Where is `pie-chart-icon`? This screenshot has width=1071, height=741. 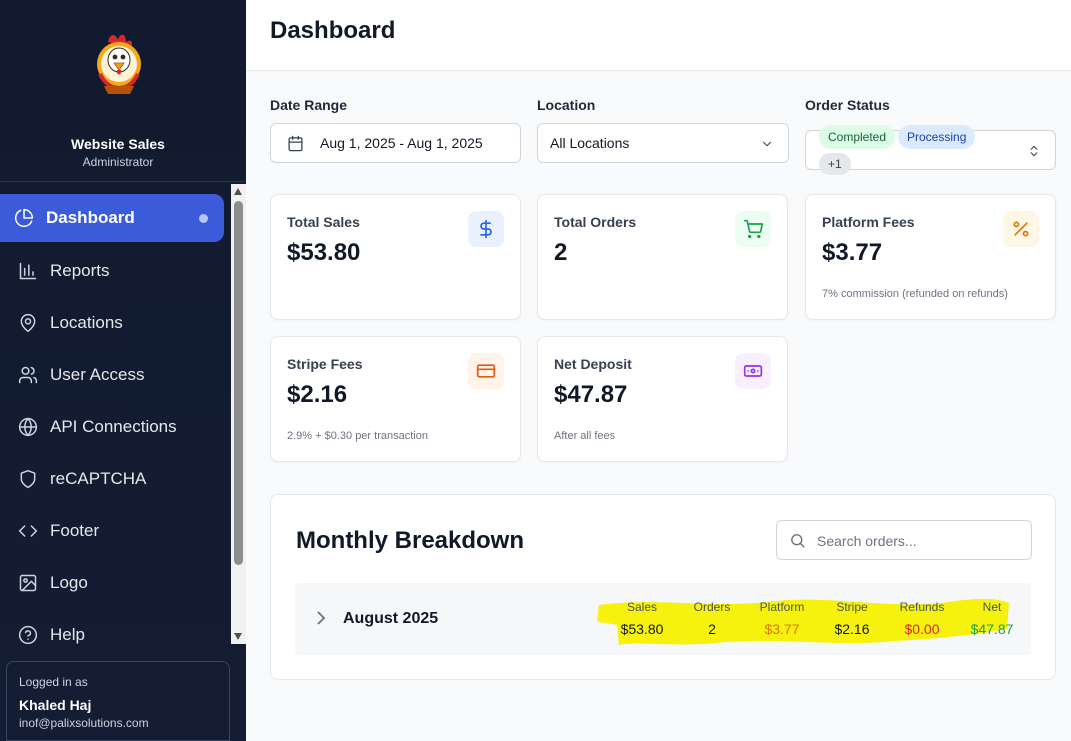 pie-chart-icon is located at coordinates (24, 218).